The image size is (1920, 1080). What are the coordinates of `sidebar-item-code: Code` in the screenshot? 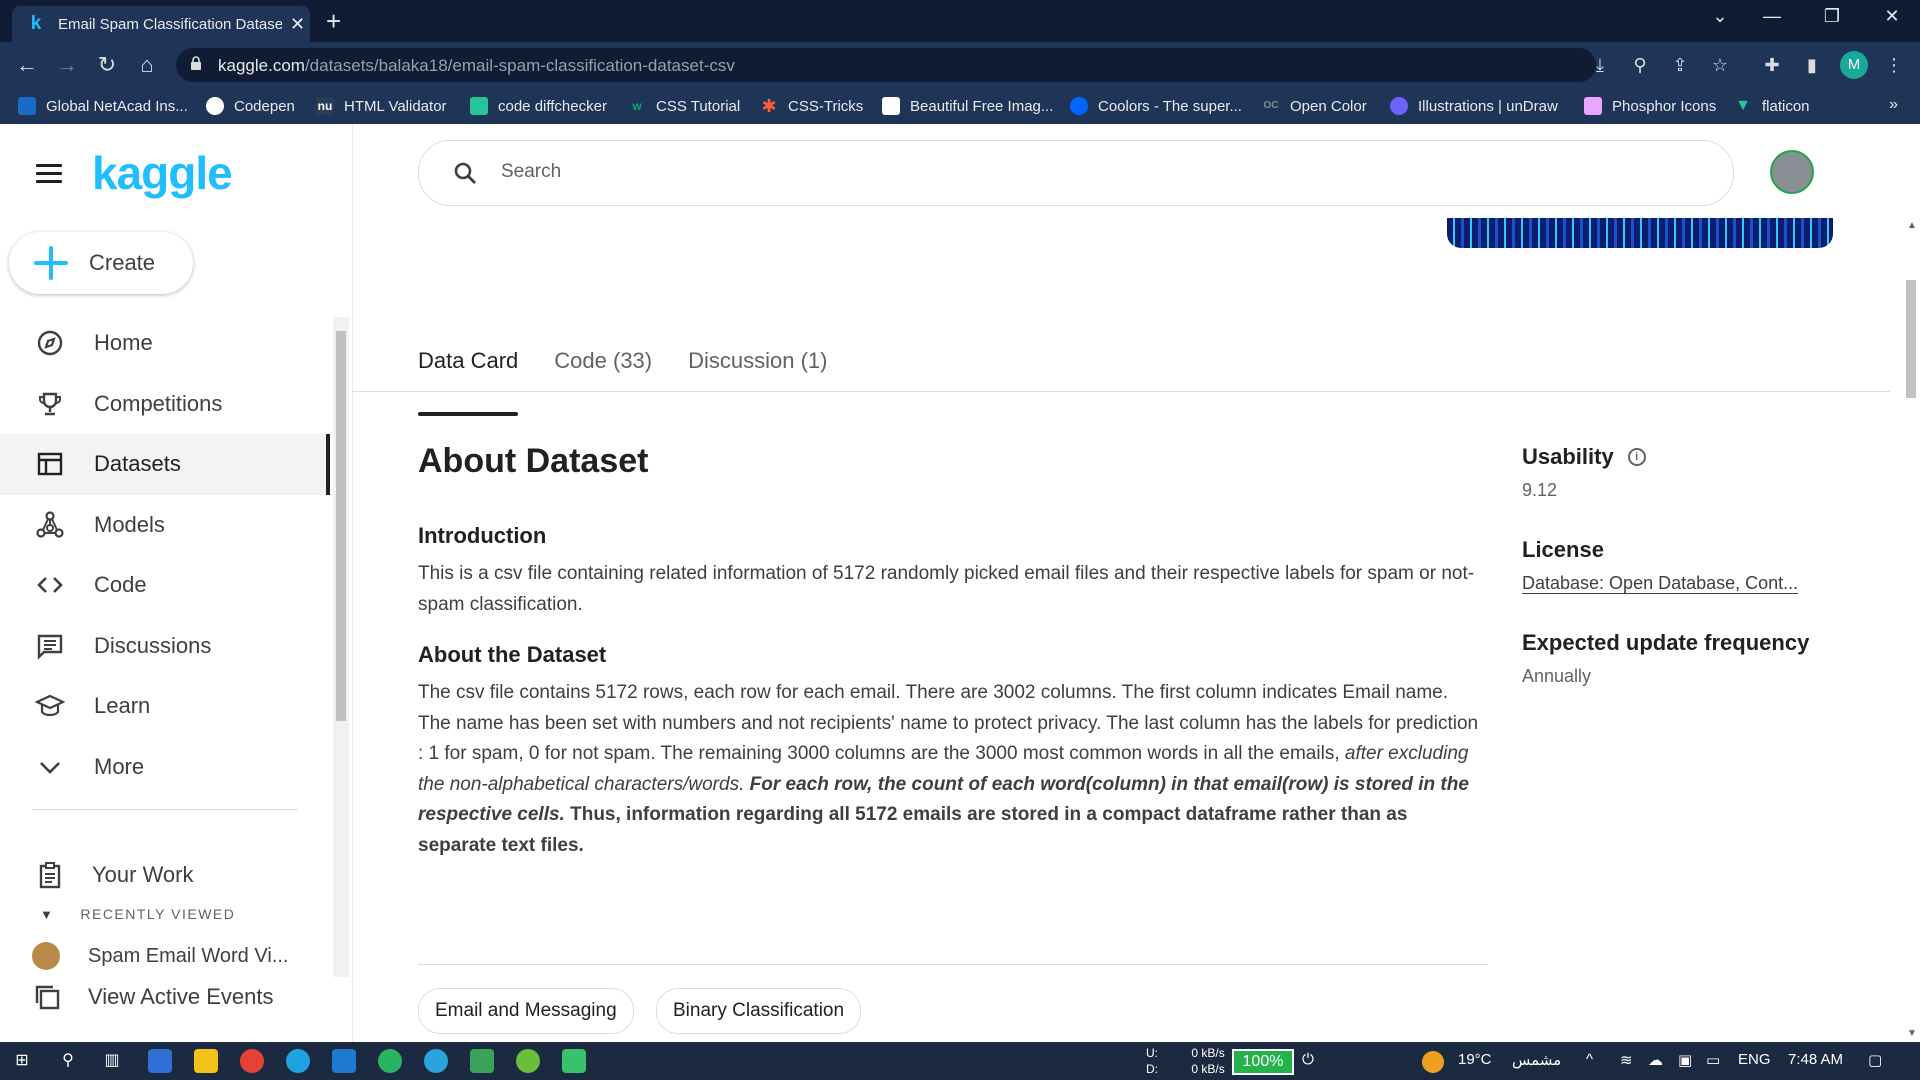 It's located at (165, 585).